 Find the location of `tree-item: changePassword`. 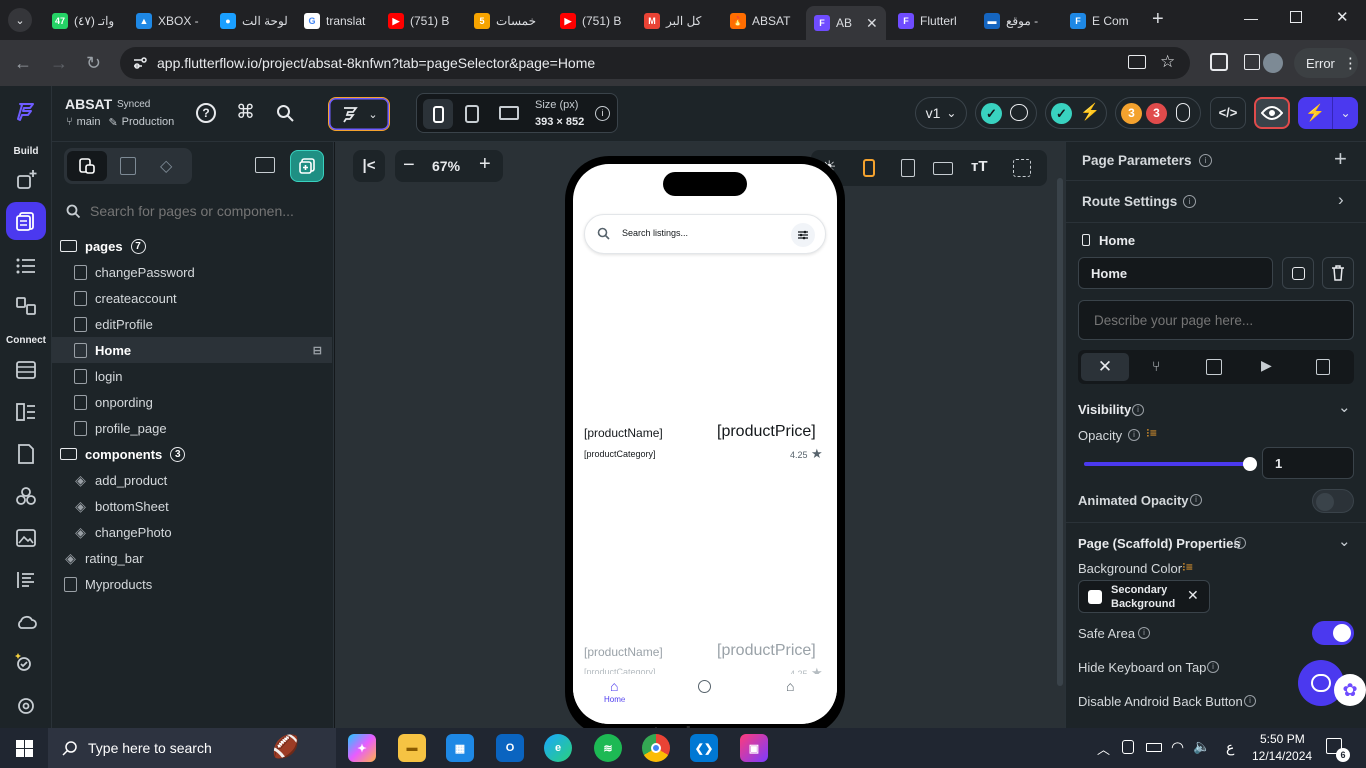

tree-item: changePassword is located at coordinates (192, 272).